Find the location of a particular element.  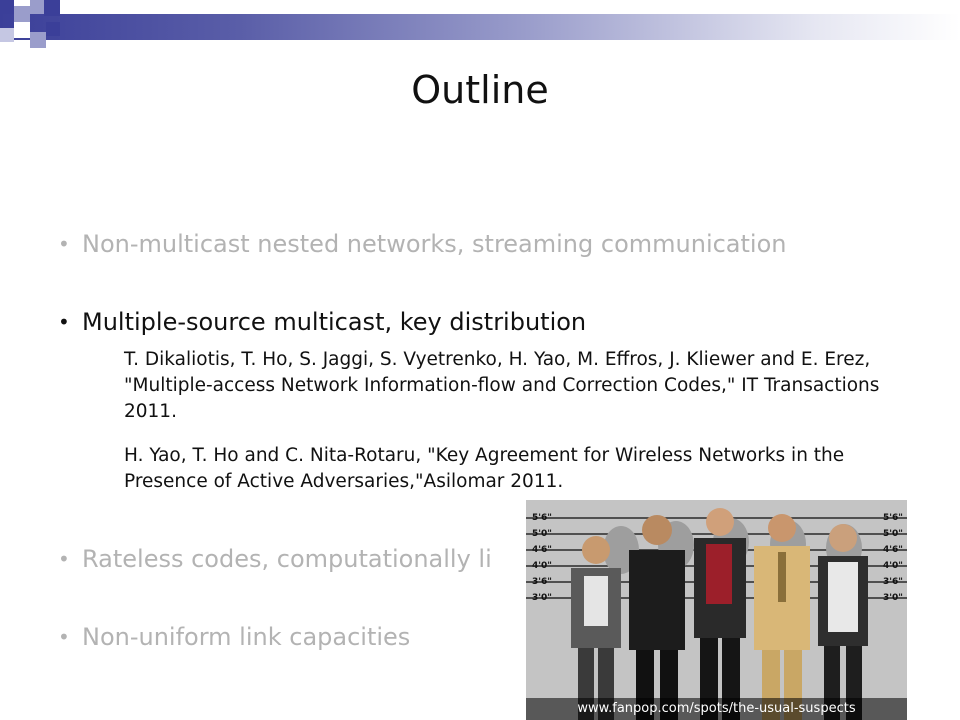

height-scale-right: 5'6" 5'0" 4'6" 4'0" 3'6" 3'0" is located at coordinates (893, 558).